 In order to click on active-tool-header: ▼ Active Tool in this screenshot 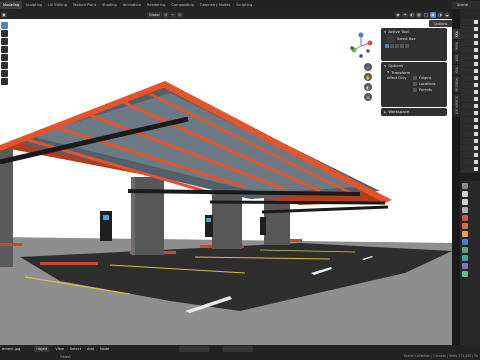, I will do `click(414, 31)`.